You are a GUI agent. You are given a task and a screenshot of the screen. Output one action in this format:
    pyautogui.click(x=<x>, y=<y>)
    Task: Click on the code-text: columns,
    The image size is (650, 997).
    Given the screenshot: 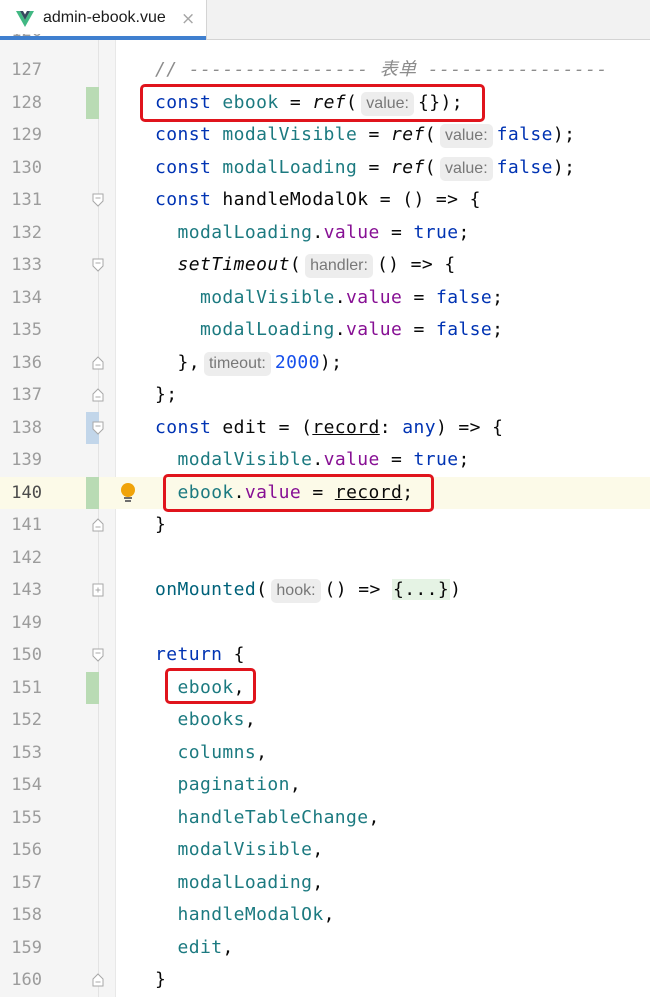 What is the action you would take?
    pyautogui.click(x=211, y=753)
    